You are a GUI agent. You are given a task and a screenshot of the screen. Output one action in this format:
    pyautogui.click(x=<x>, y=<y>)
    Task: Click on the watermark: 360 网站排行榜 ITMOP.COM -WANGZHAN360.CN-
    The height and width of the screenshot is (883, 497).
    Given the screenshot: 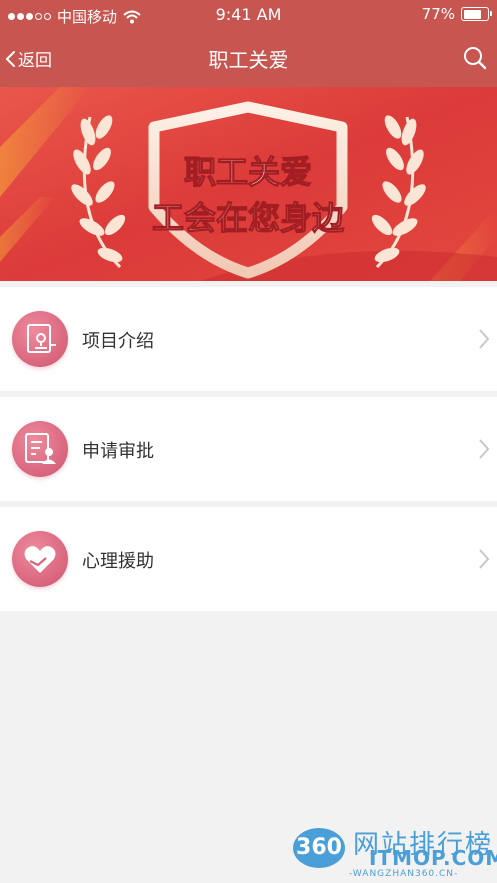 What is the action you would take?
    pyautogui.click(x=391, y=851)
    